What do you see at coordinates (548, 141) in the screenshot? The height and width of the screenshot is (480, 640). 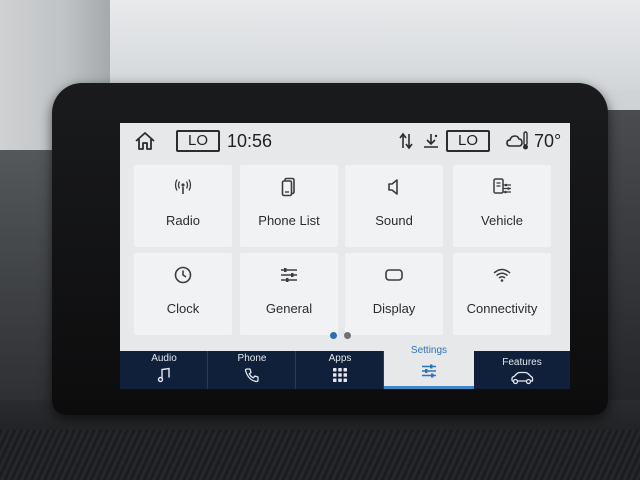 I see `outside-temperature: 70°` at bounding box center [548, 141].